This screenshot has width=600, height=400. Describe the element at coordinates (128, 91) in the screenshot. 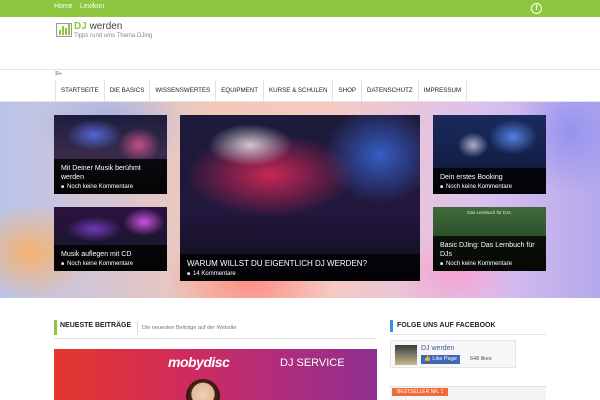

I see `nav-item-die-basics: DIE BASICS` at that location.